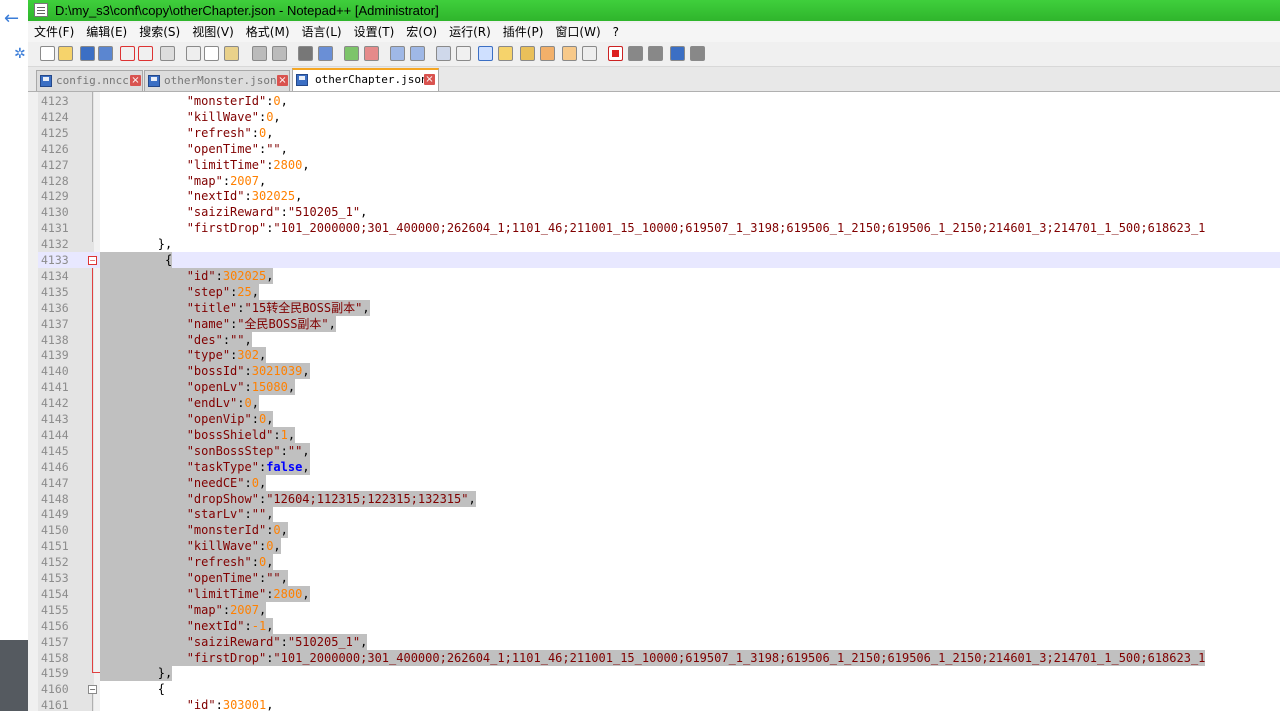 The width and height of the screenshot is (1280, 711). I want to click on paste-icon, so click(231, 53).